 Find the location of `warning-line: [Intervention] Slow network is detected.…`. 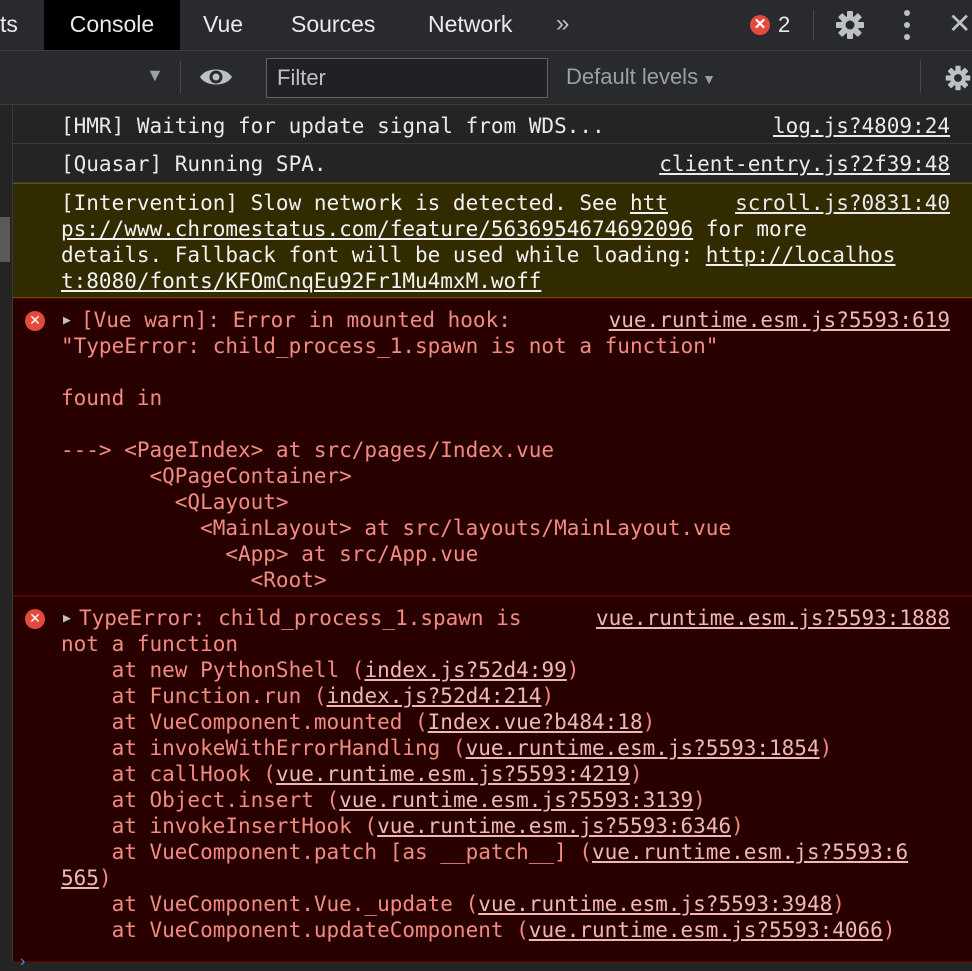

warning-line: [Intervention] Slow network is detected.… is located at coordinates (364, 203).